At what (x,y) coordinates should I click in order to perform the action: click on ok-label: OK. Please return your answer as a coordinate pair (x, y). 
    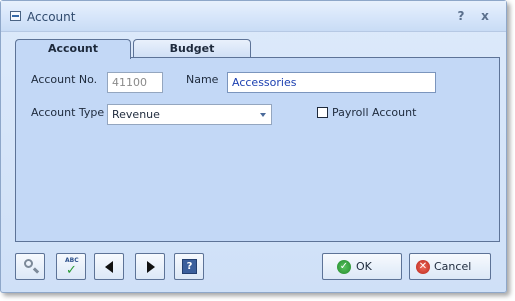
    Looking at the image, I should click on (364, 266).